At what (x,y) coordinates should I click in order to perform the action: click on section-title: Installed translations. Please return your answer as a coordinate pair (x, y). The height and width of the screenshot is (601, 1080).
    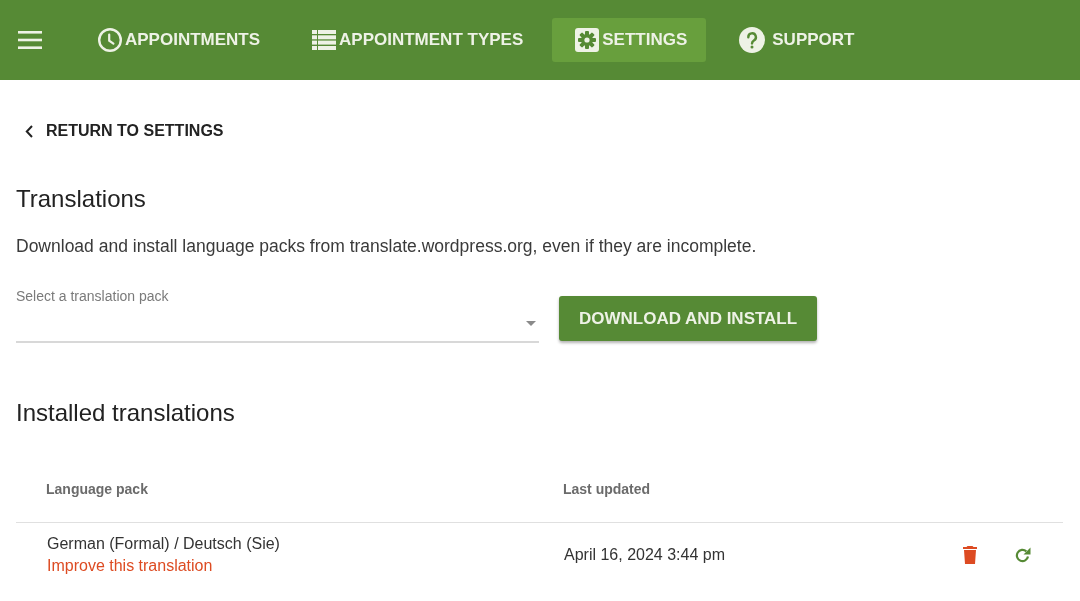
    Looking at the image, I should click on (126, 413).